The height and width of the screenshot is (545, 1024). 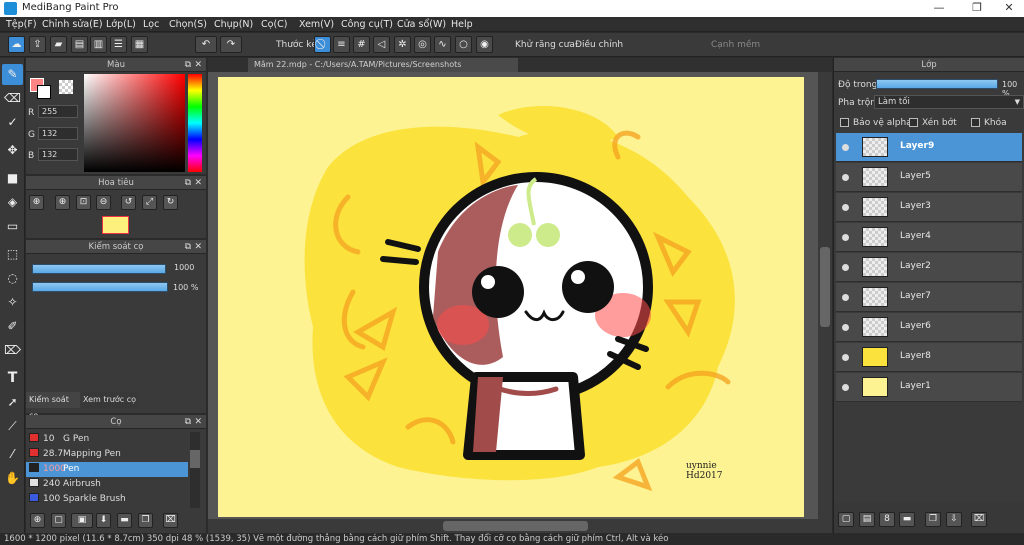 I want to click on menu-file: Tệp(F), so click(x=21, y=24).